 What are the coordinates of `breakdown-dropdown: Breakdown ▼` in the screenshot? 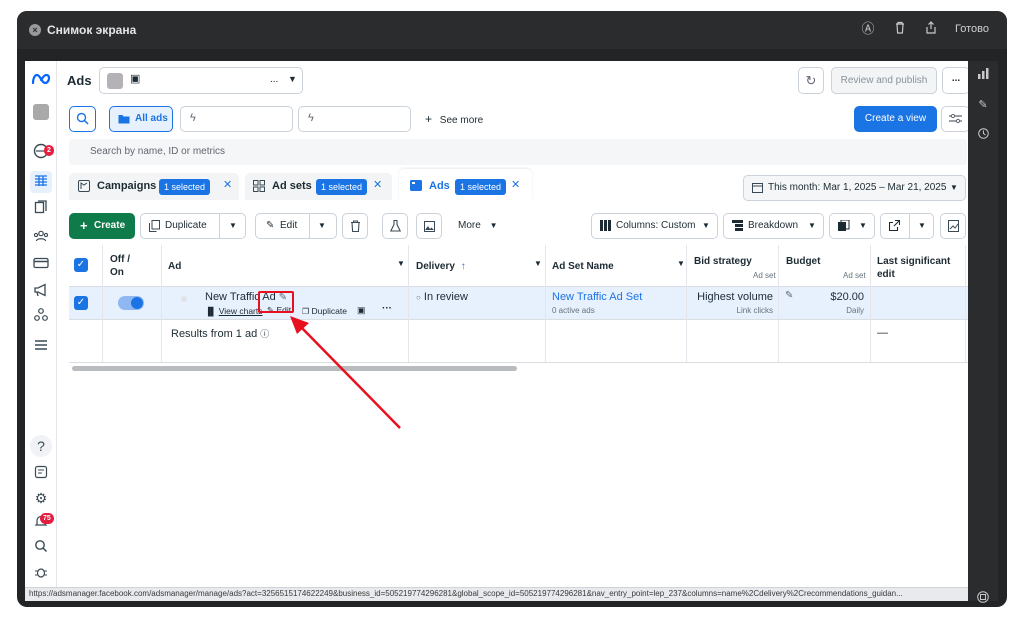 It's located at (773, 226).